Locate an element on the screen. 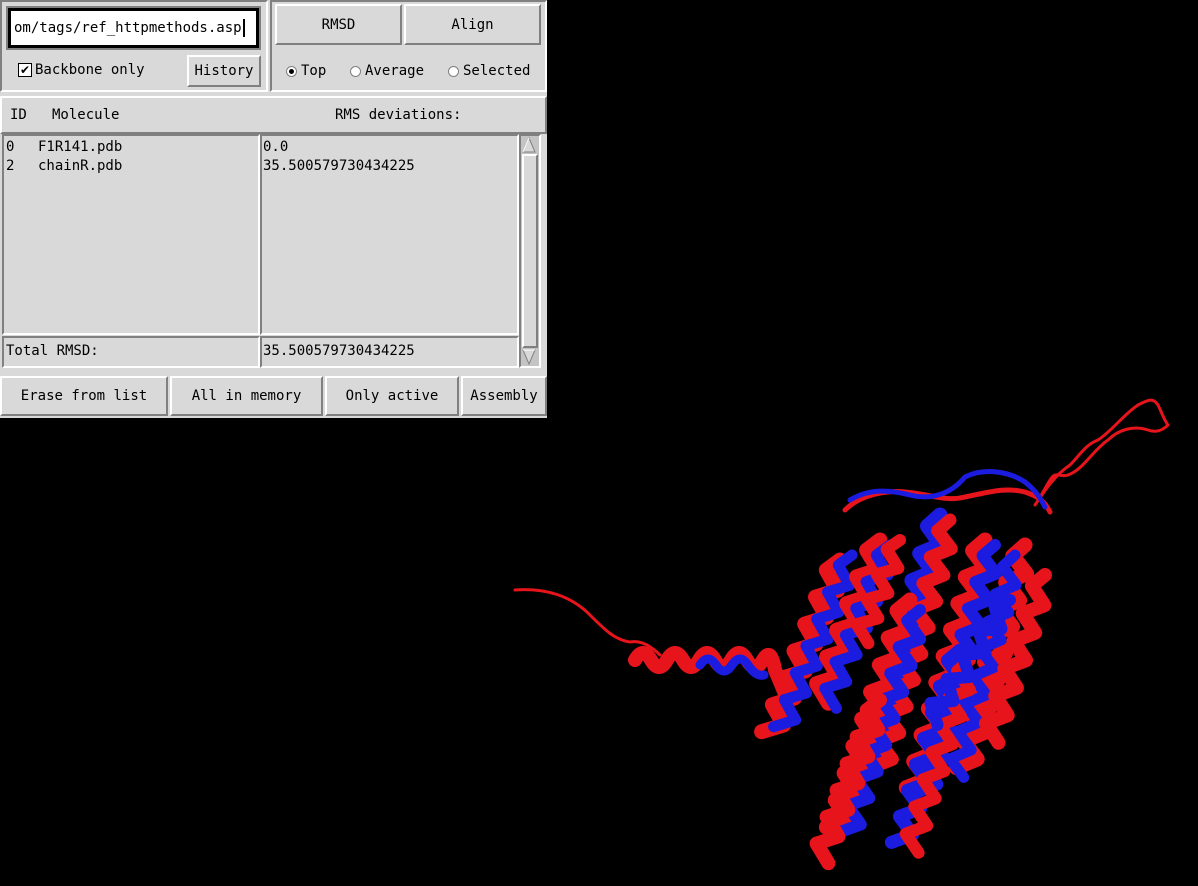 Image resolution: width=1198 pixels, height=886 pixels. c-terminal-loop is located at coordinates (1101, 452).